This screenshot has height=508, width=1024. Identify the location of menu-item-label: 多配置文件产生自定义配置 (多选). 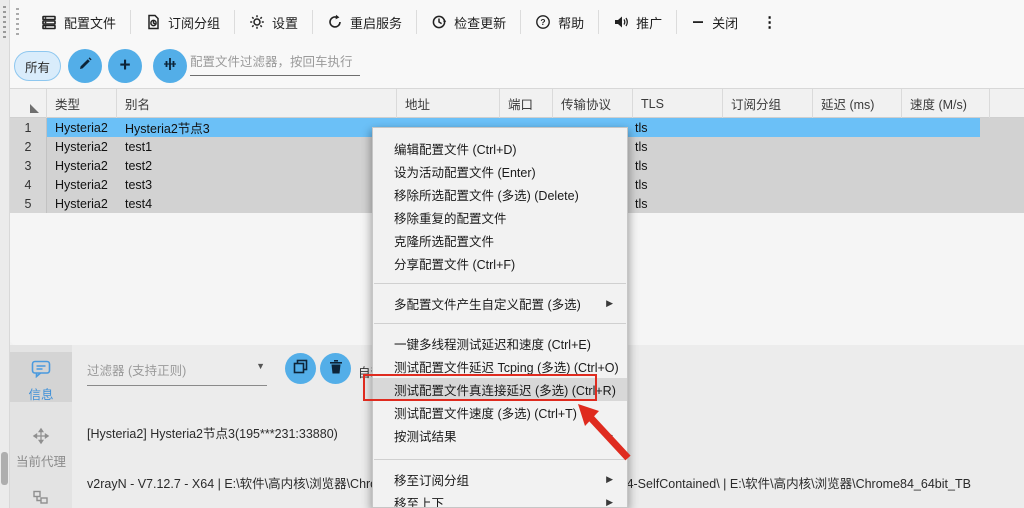
(487, 305).